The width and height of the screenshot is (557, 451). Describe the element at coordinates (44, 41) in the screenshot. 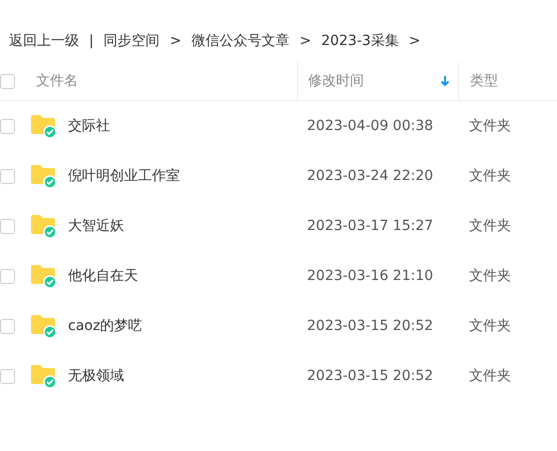

I see `breadcrumb-link: 返回上一级` at that location.